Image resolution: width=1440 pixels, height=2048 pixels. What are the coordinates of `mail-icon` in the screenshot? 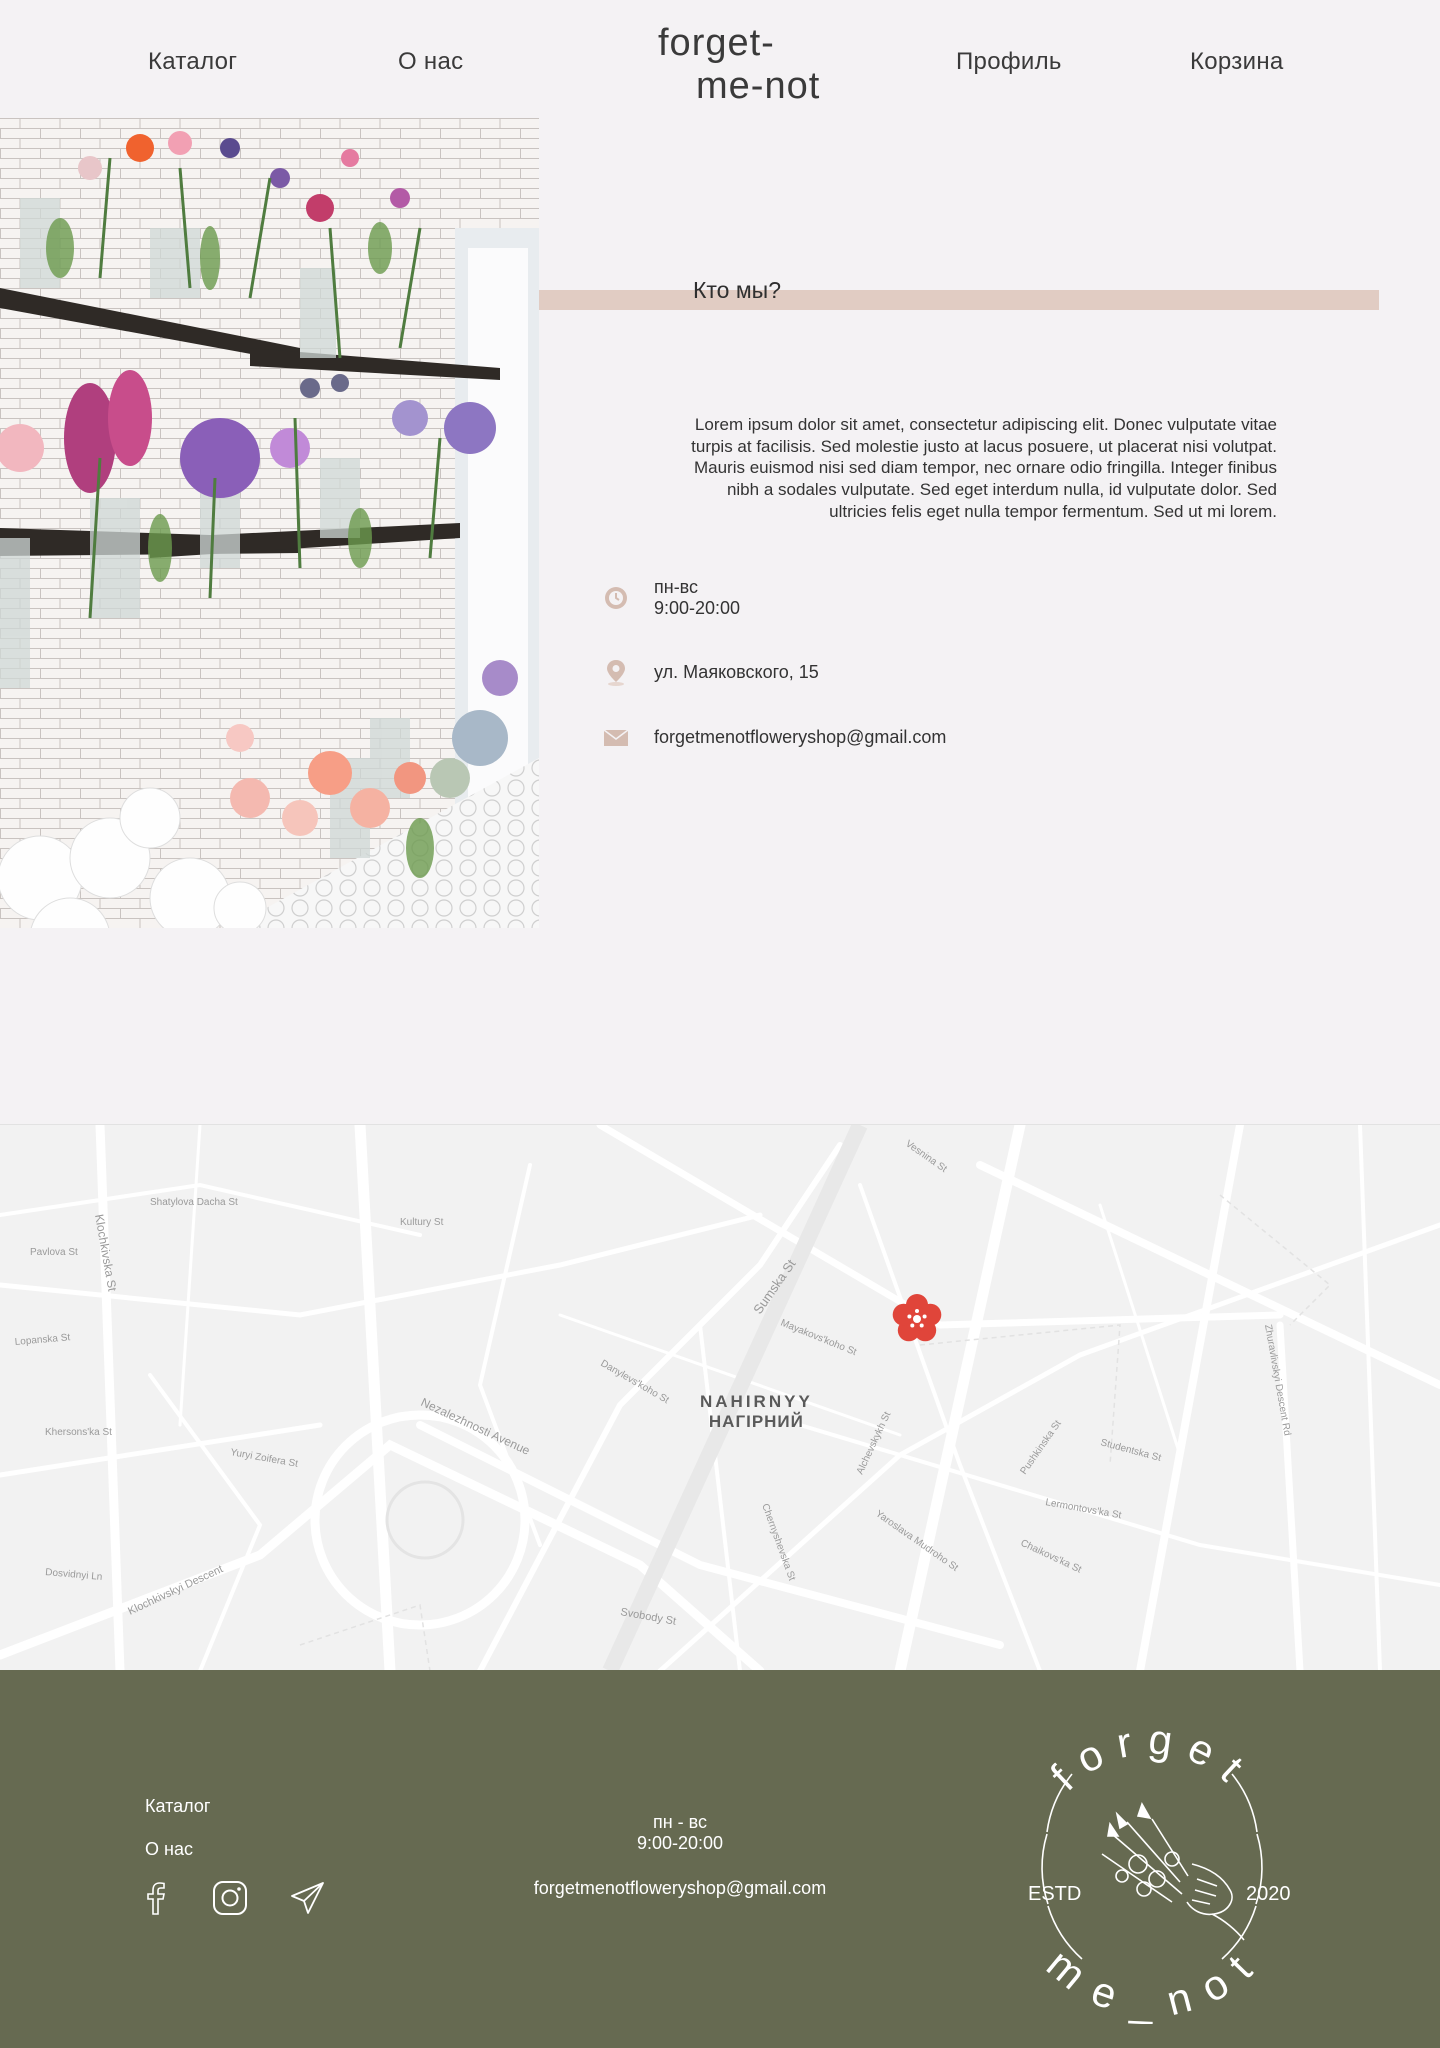 It's located at (616, 738).